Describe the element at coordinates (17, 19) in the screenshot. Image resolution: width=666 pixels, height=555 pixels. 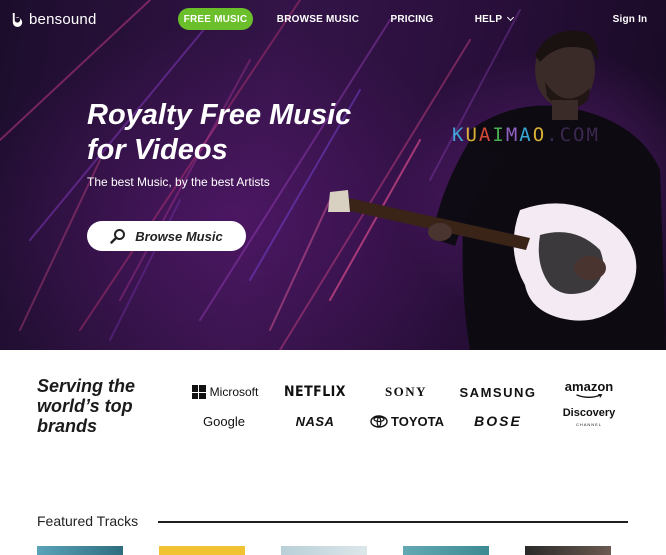
I see `bensound-logo-icon` at that location.